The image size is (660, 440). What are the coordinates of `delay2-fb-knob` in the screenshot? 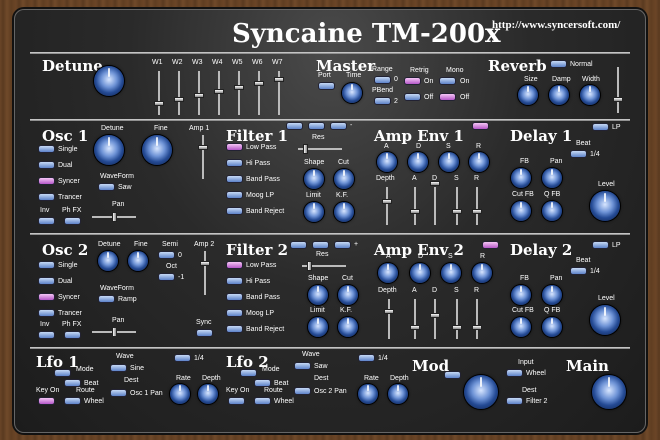 It's located at (521, 295).